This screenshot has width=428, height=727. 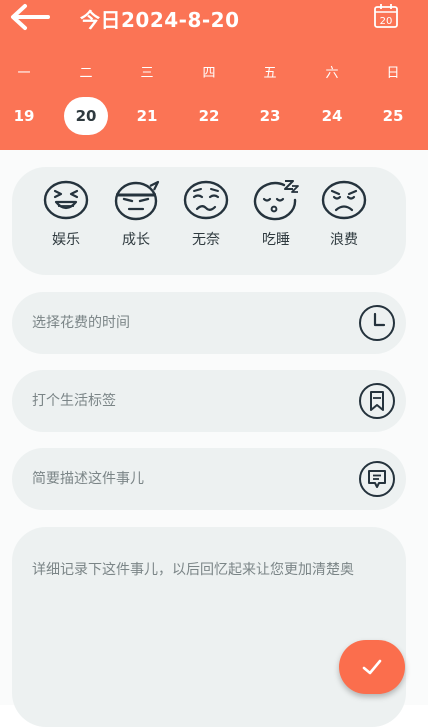 I want to click on mood-waste: 浪费, so click(x=344, y=213).